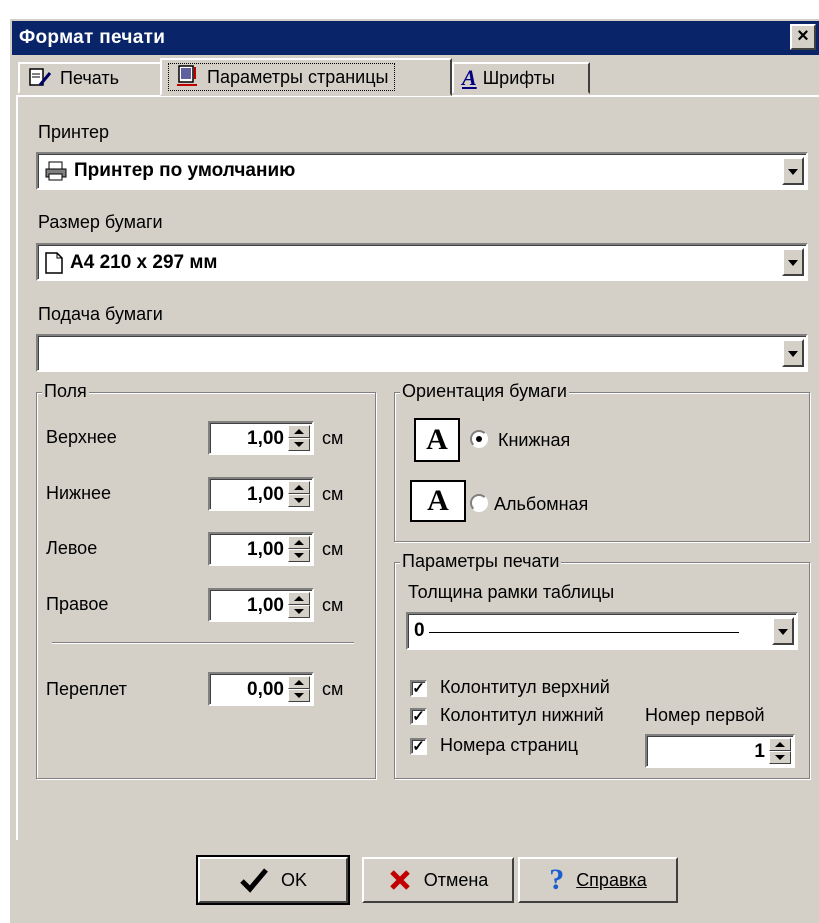 The image size is (819, 923). What do you see at coordinates (185, 170) in the screenshot?
I see `printer-value: Принтер по умолчанию` at bounding box center [185, 170].